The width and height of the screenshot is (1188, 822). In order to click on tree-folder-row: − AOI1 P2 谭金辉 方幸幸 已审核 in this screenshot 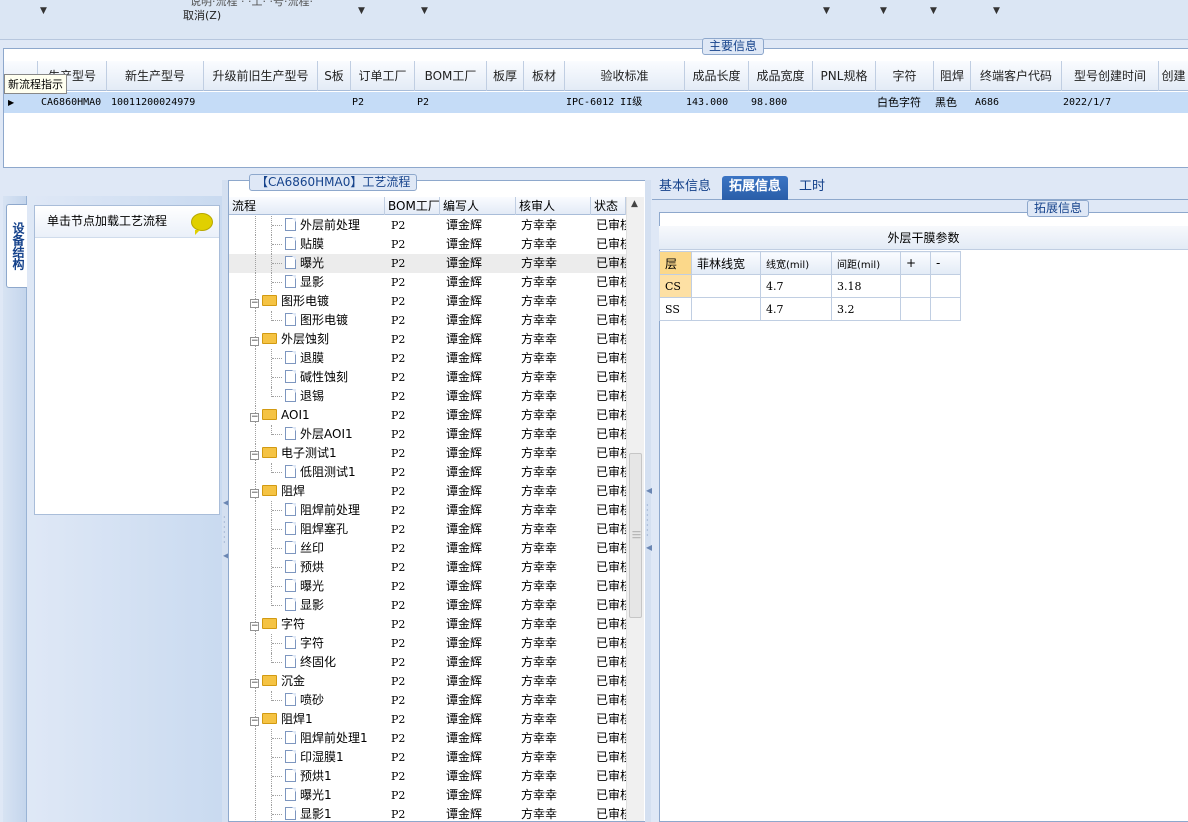, I will do `click(427, 415)`.